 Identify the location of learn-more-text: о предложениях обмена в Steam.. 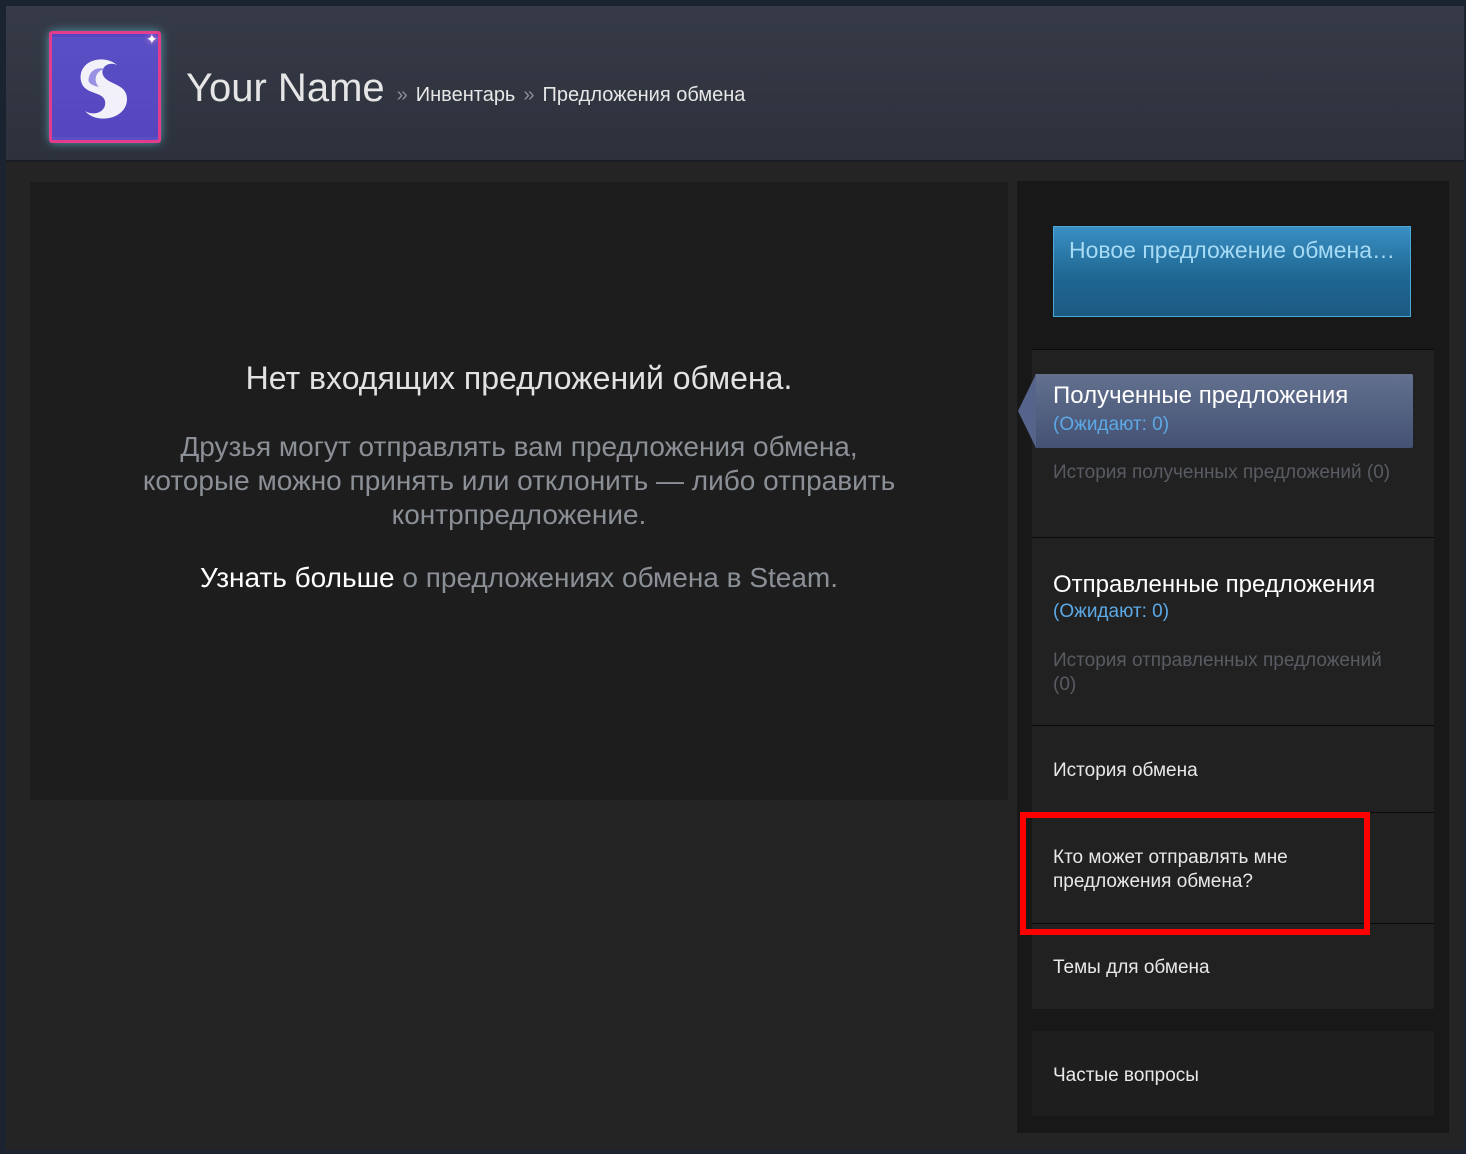
(616, 577).